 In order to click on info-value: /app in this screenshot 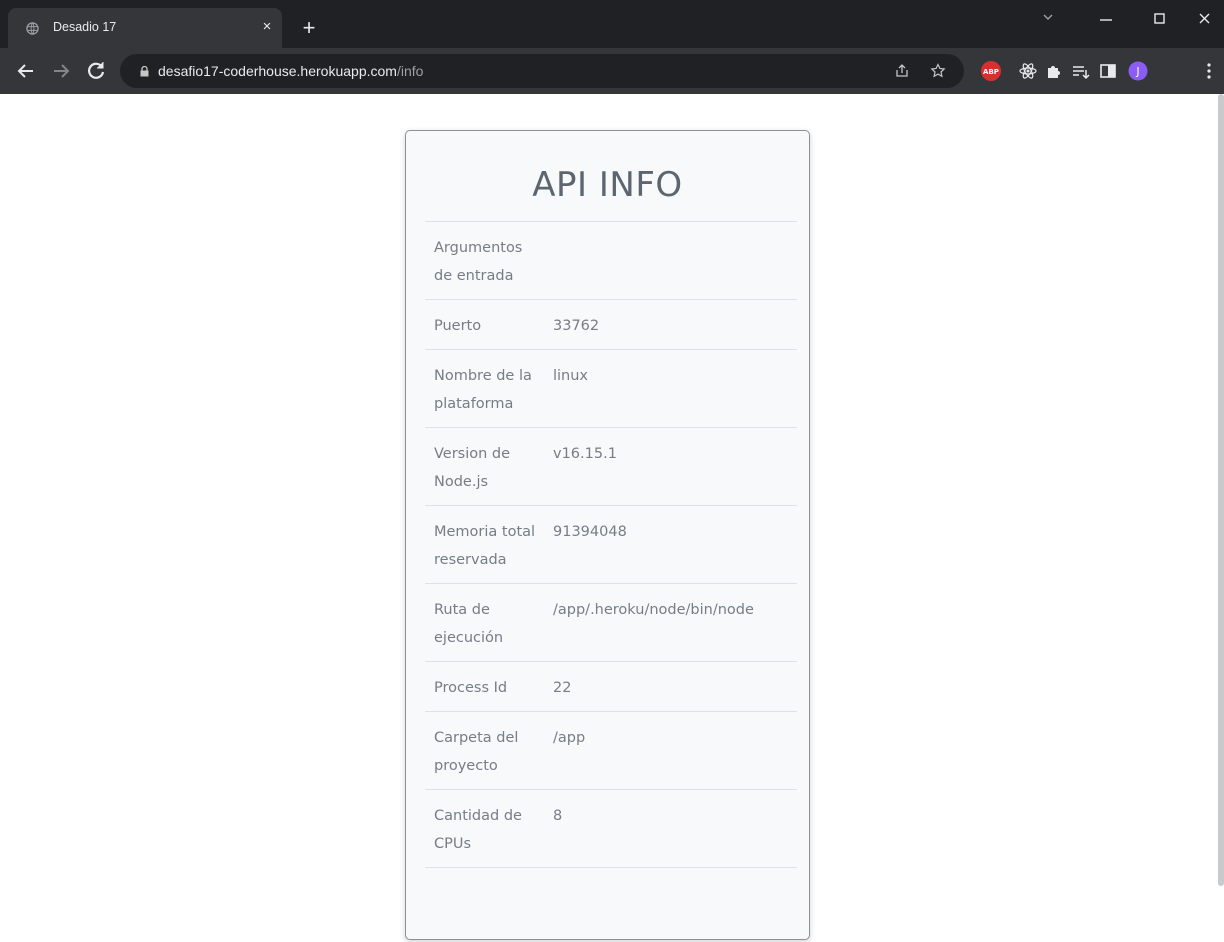, I will do `click(670, 750)`.